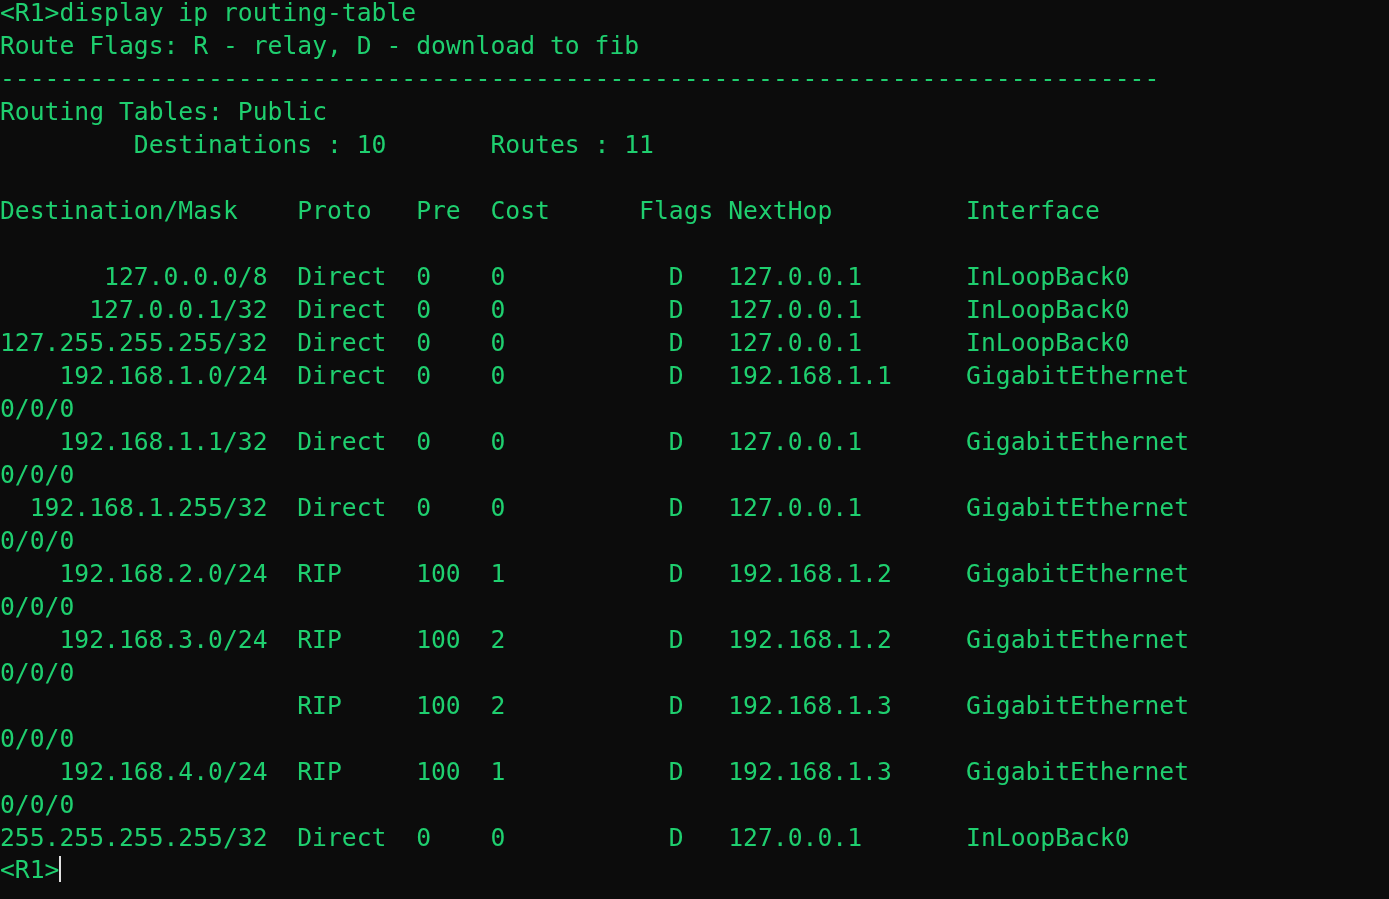 This screenshot has width=1389, height=899. Describe the element at coordinates (163, 573) in the screenshot. I see `table-cell: 192.168.2.0/24` at that location.